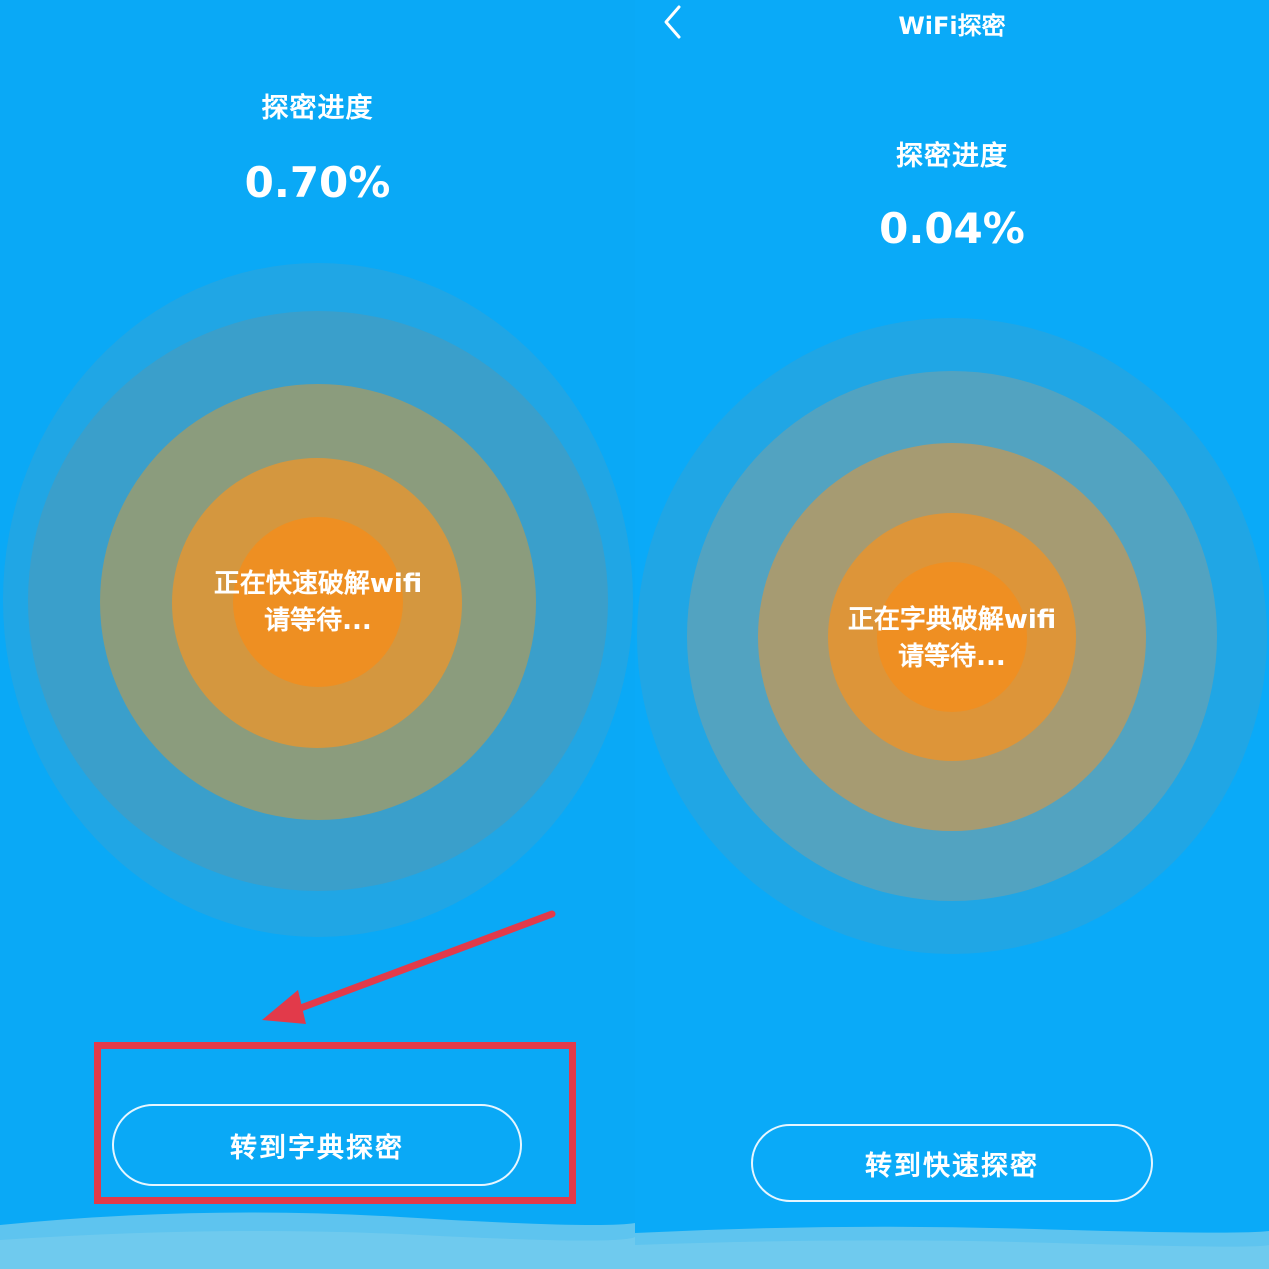 This screenshot has width=1269, height=1269. What do you see at coordinates (952, 1247) in the screenshot?
I see `bottom-wave` at bounding box center [952, 1247].